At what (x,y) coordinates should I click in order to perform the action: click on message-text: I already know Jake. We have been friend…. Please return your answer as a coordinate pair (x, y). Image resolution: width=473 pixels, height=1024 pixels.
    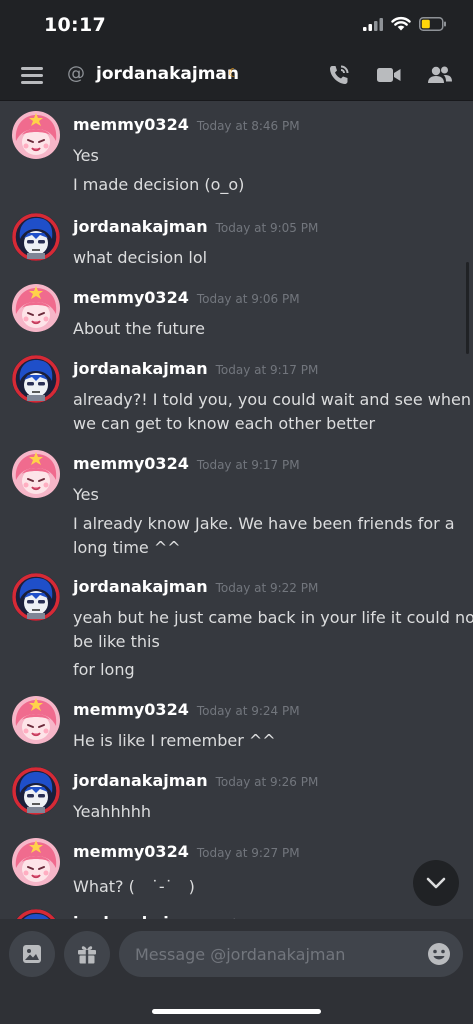
    Looking at the image, I should click on (264, 523).